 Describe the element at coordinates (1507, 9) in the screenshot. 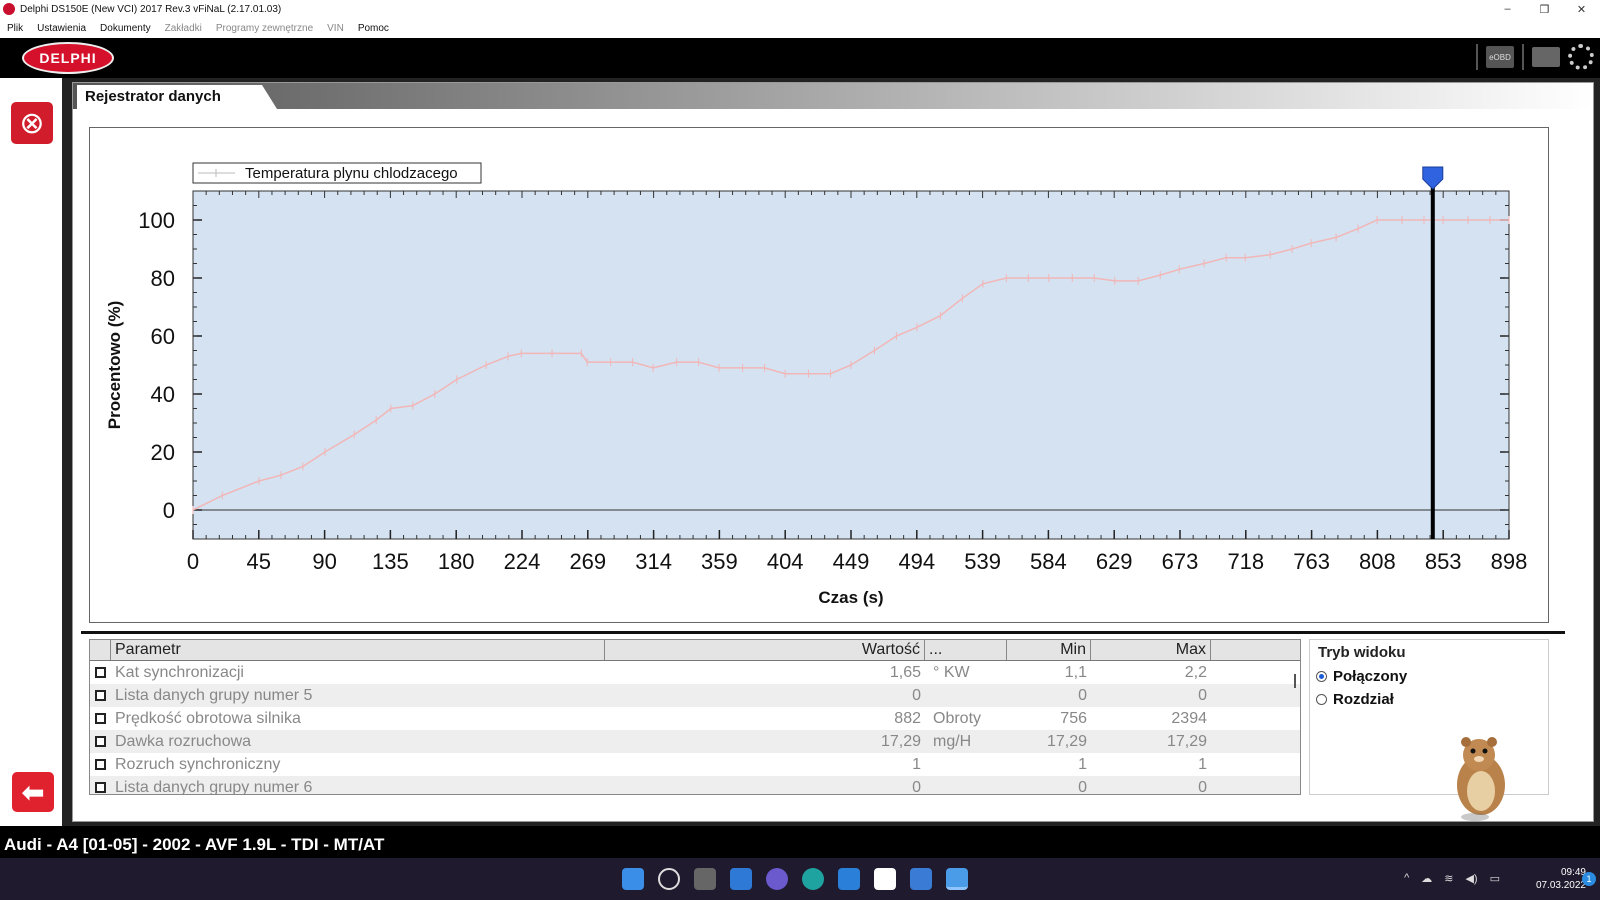

I see `minimize-button: –` at that location.